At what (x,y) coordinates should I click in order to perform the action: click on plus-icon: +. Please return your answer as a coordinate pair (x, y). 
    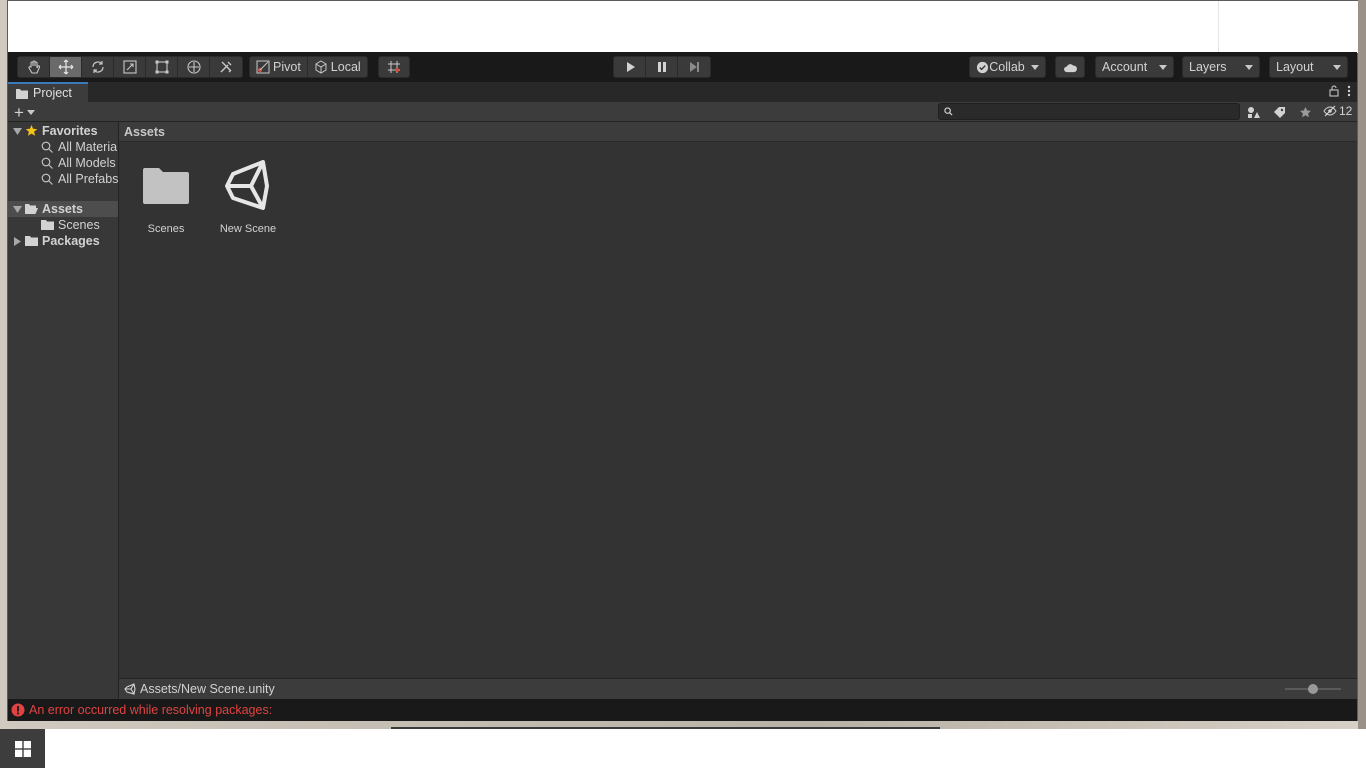
    Looking at the image, I should click on (19, 112).